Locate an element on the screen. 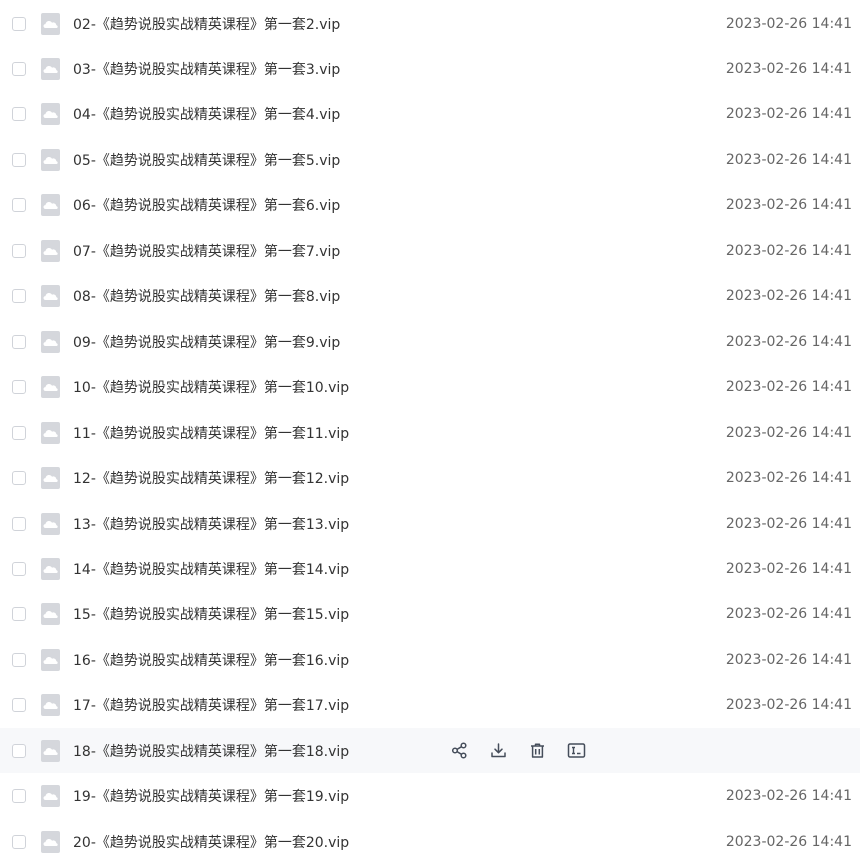 This screenshot has width=860, height=859. file-name: 15-《趋势说股实战精英课程》第一套15.vip is located at coordinates (211, 614).